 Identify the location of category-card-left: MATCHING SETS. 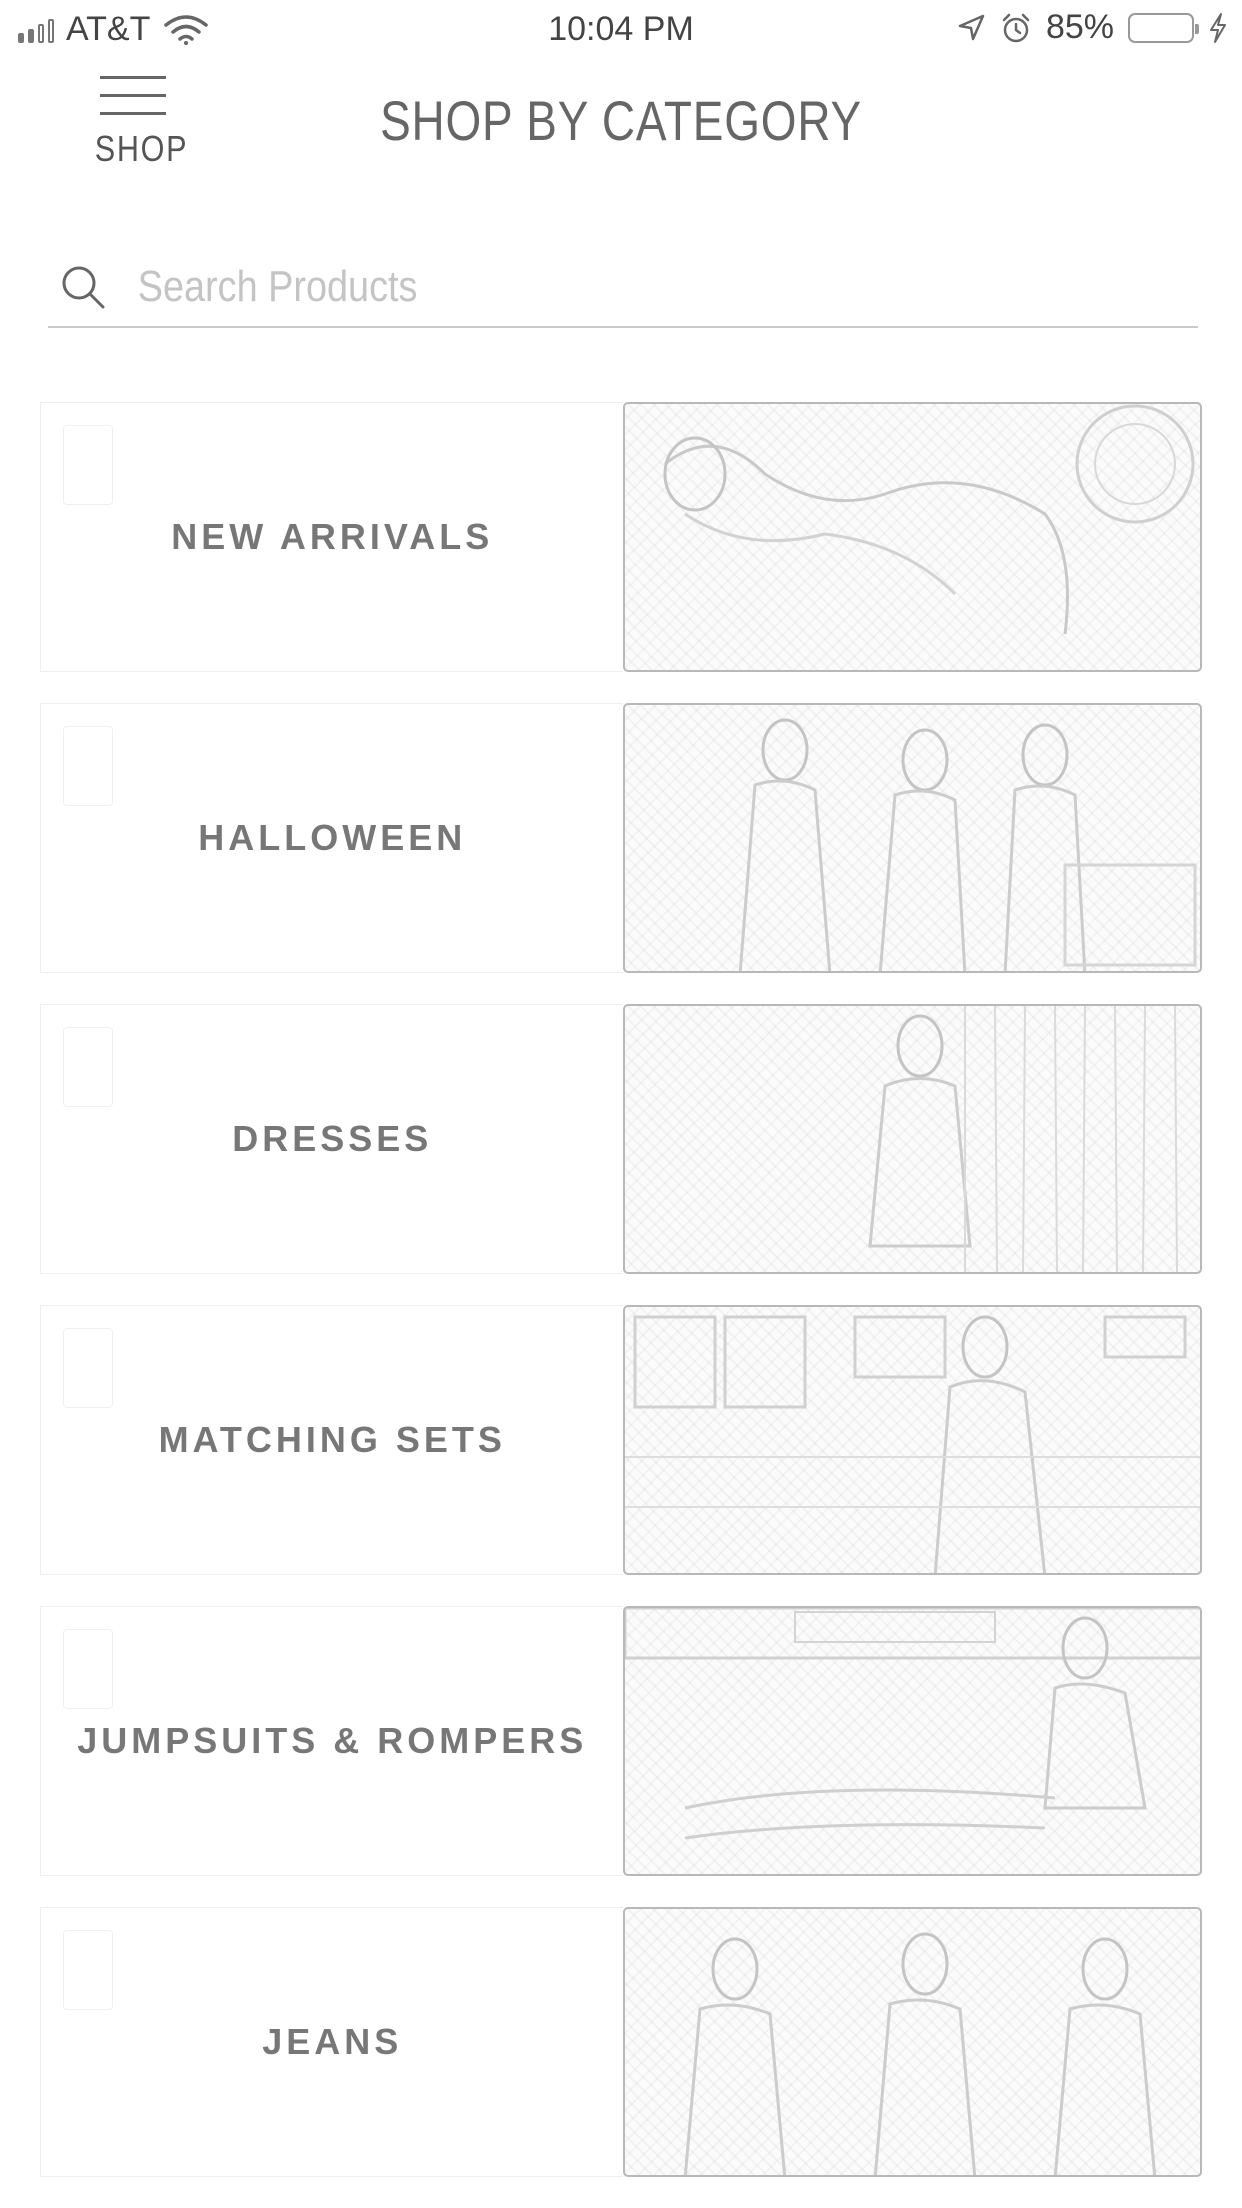
(332, 1440).